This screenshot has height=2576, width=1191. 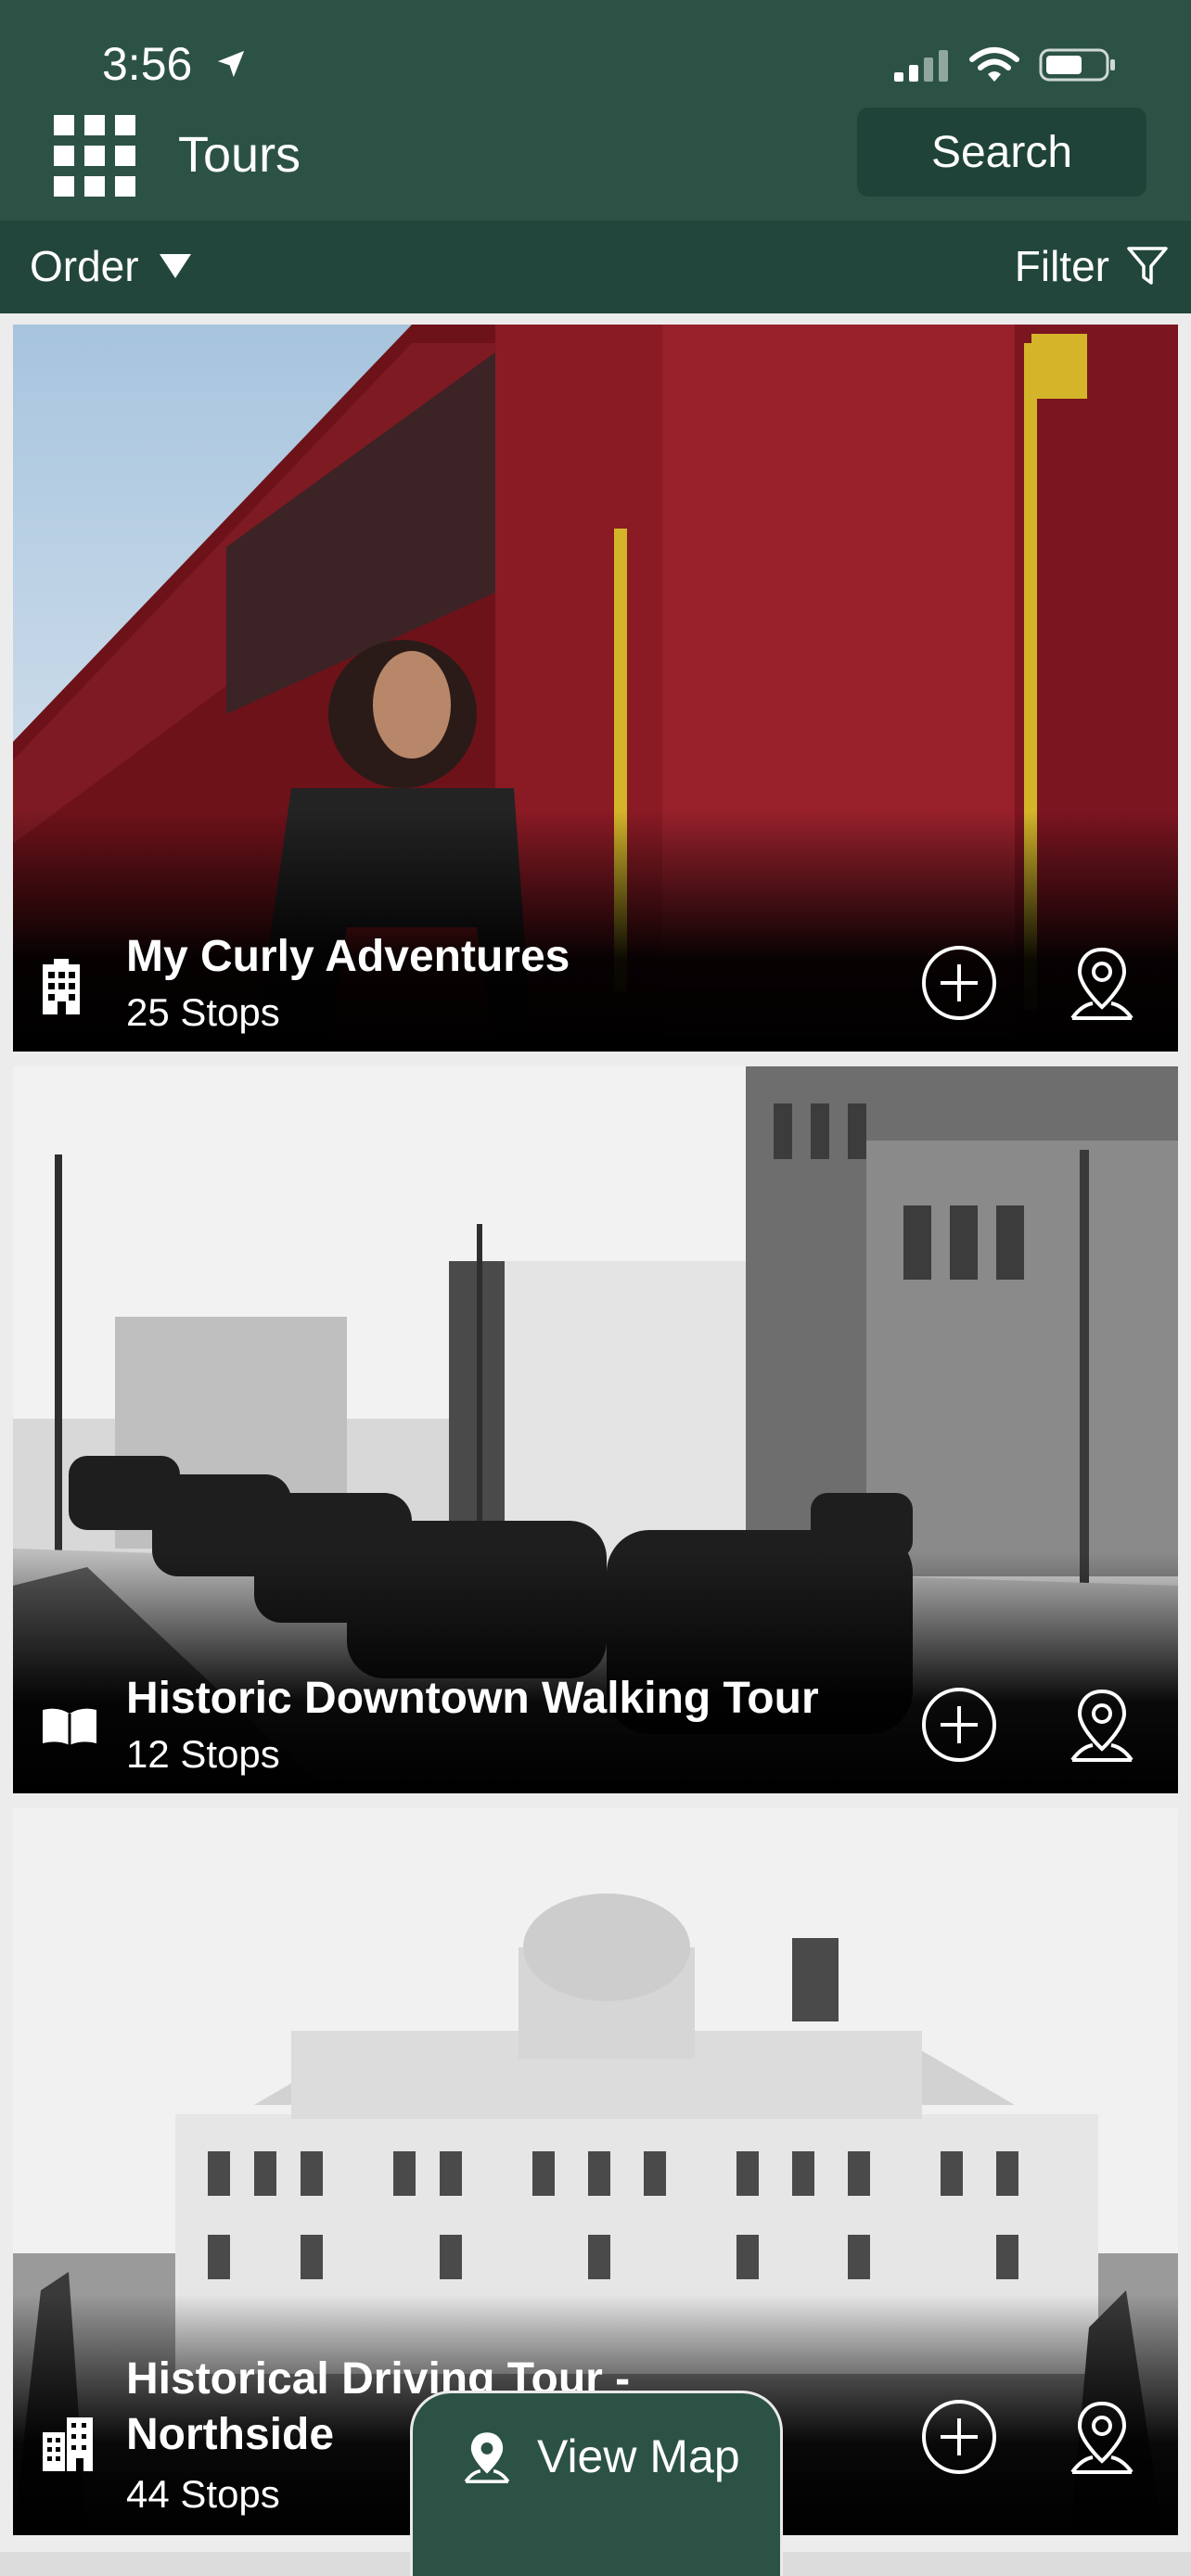 I want to click on order-dropdown: Order, so click(x=111, y=266).